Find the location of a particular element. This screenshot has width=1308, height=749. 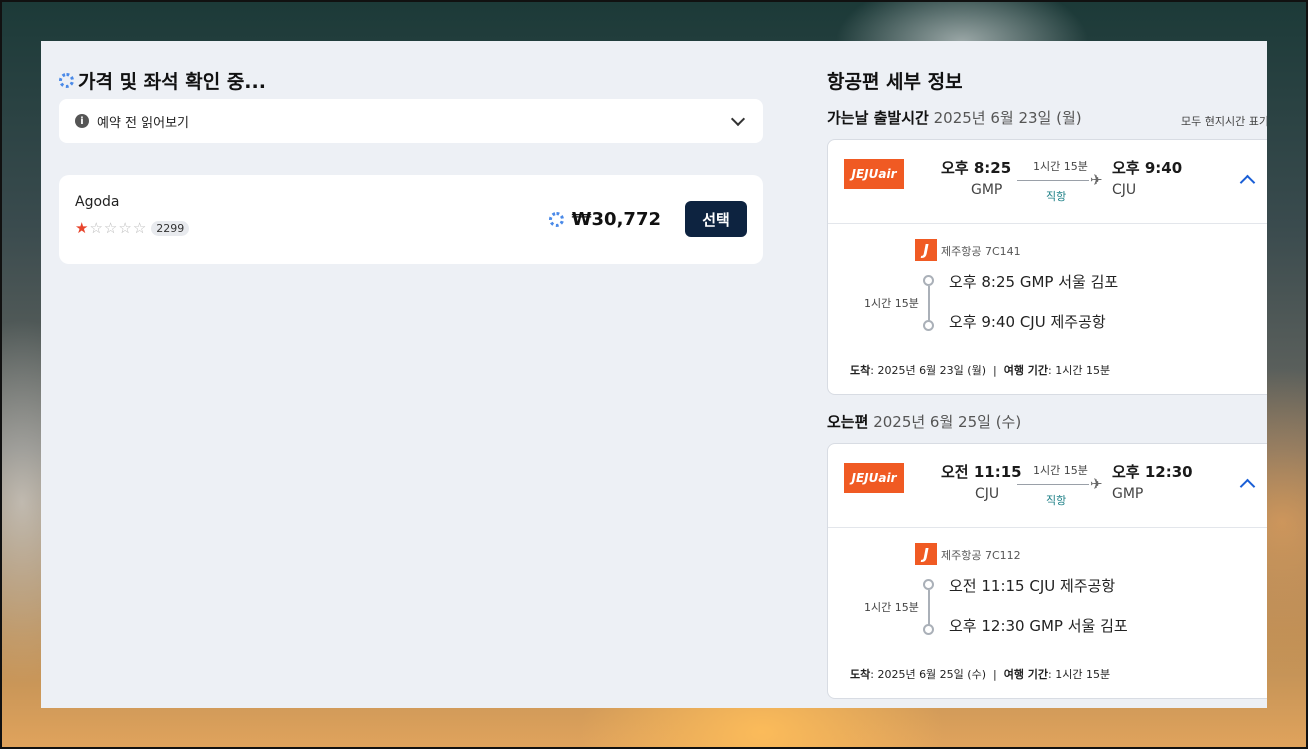

offer-card: Agoda ★ ☆ ☆ ☆ ☆ 2299 ₩30,772 선택 is located at coordinates (411, 219).